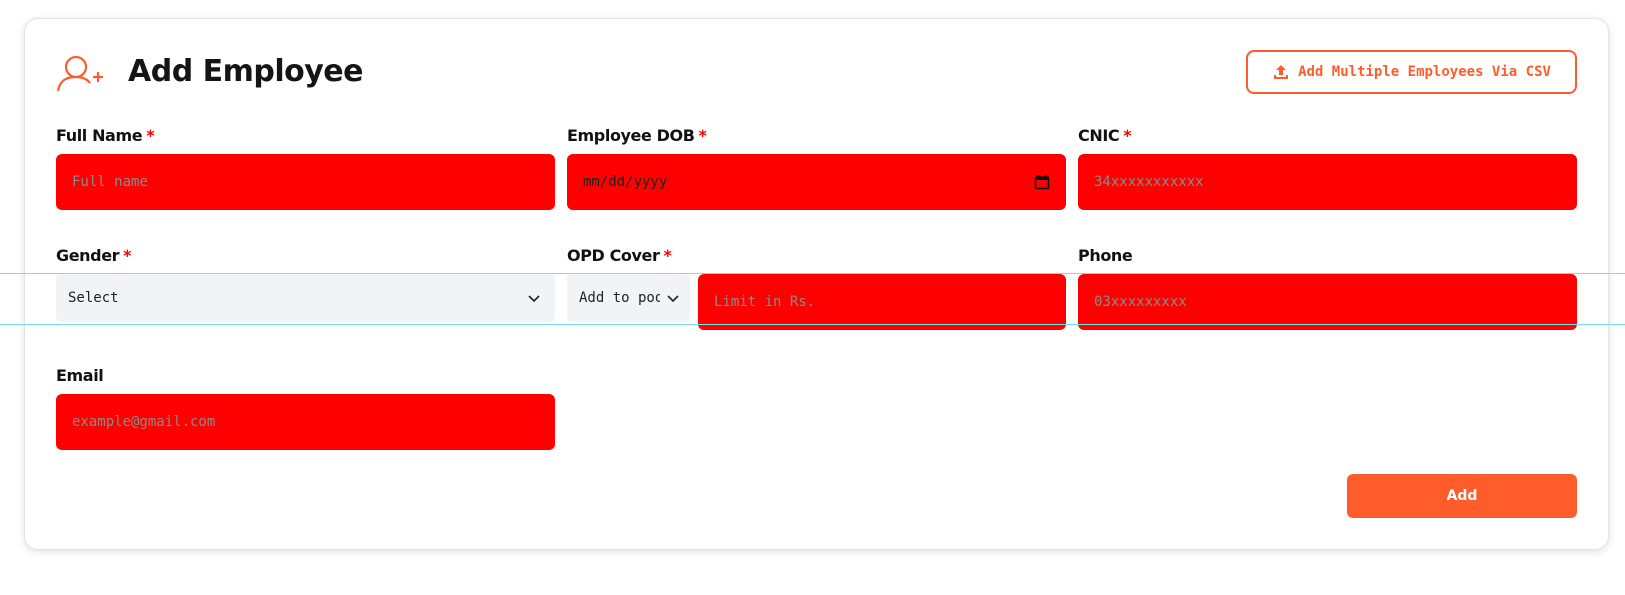 This screenshot has width=1625, height=595. Describe the element at coordinates (88, 255) in the screenshot. I see `gender-label-text: Gender` at that location.